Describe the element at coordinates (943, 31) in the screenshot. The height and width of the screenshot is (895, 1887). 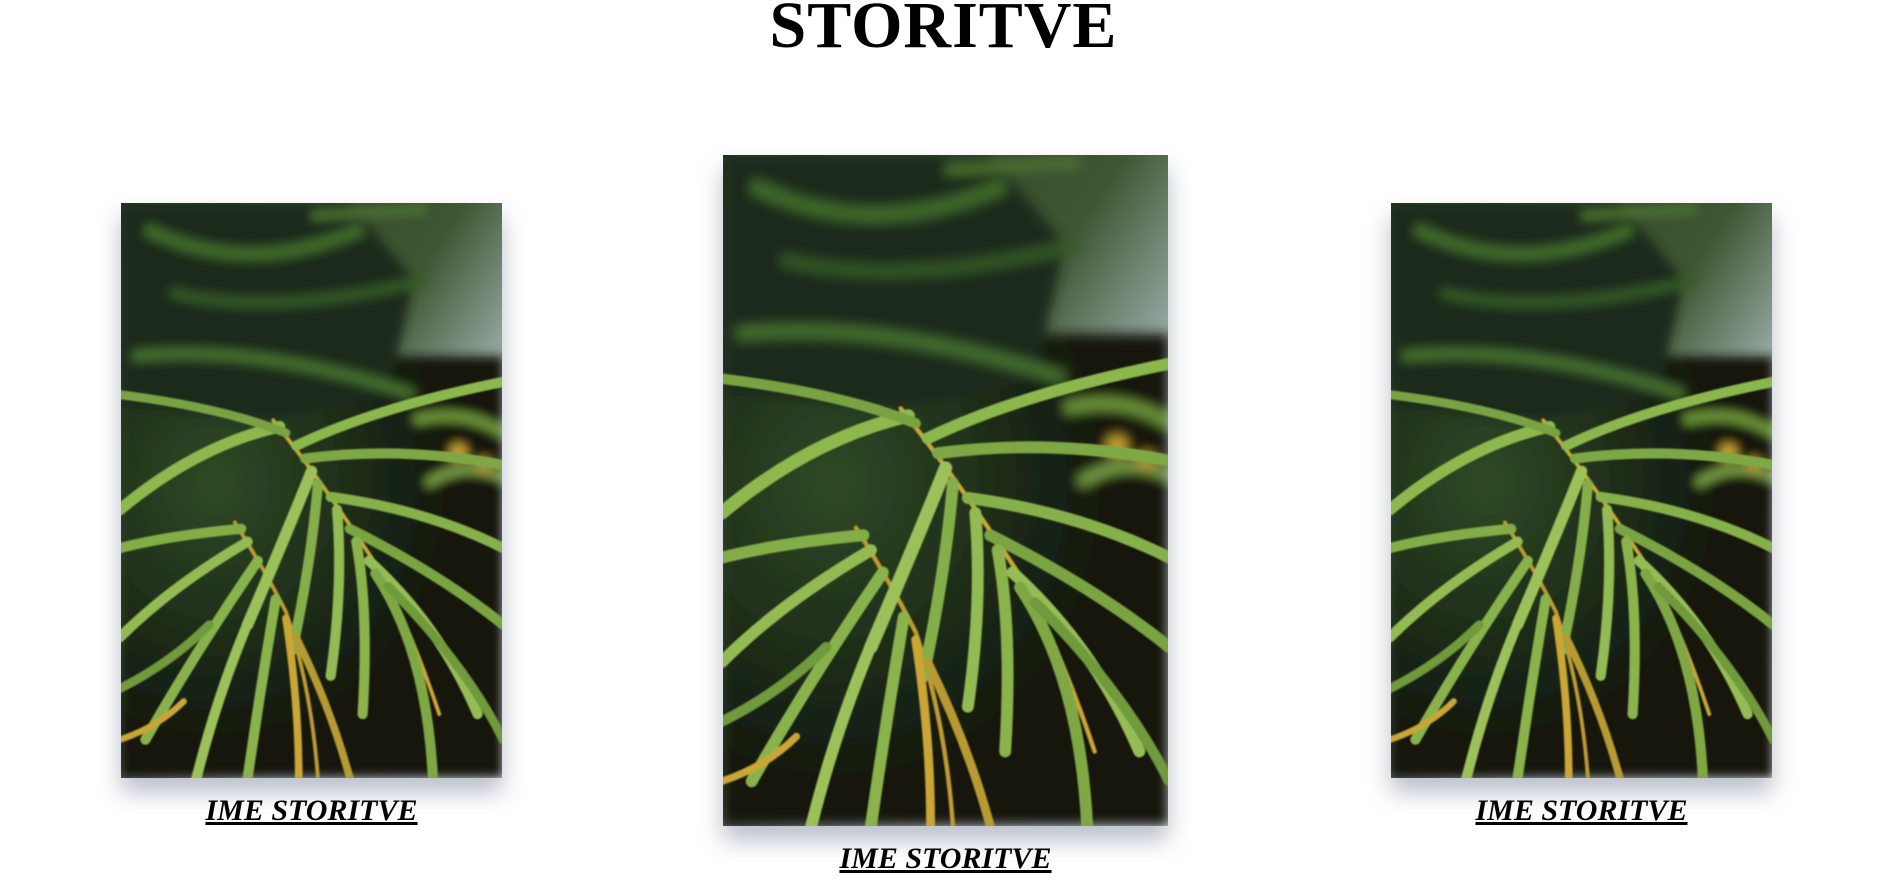
I see `page-title: STORITVE` at that location.